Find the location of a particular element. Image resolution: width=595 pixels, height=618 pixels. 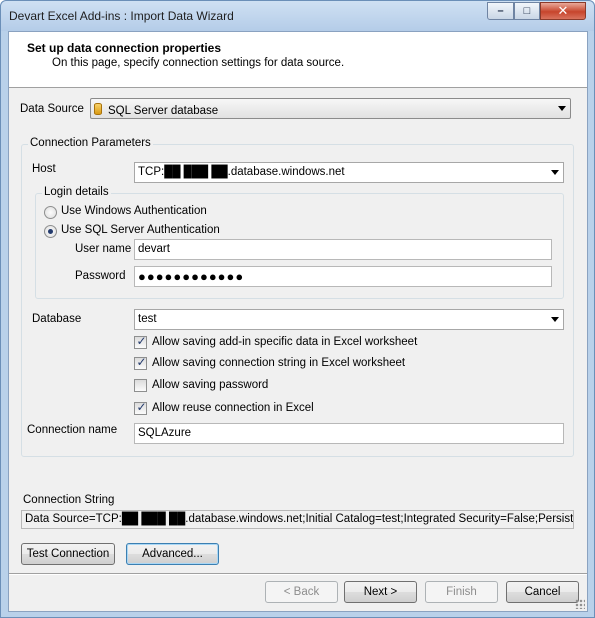

database-icon is located at coordinates (98, 109).